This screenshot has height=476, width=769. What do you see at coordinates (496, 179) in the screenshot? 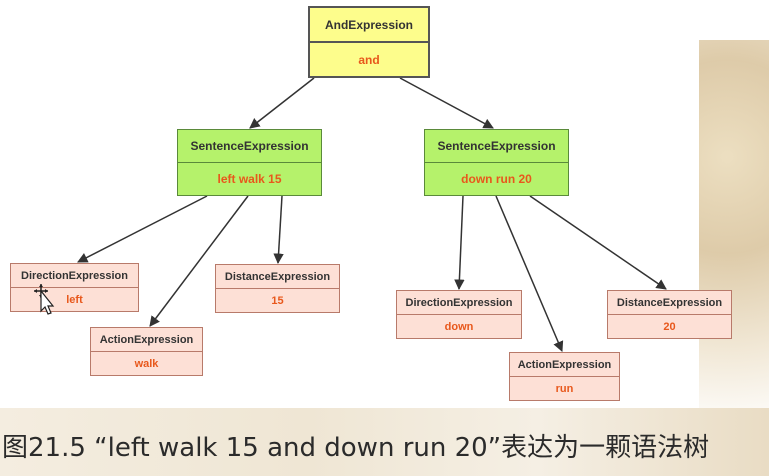
I see `node-value-label: down run 20` at bounding box center [496, 179].